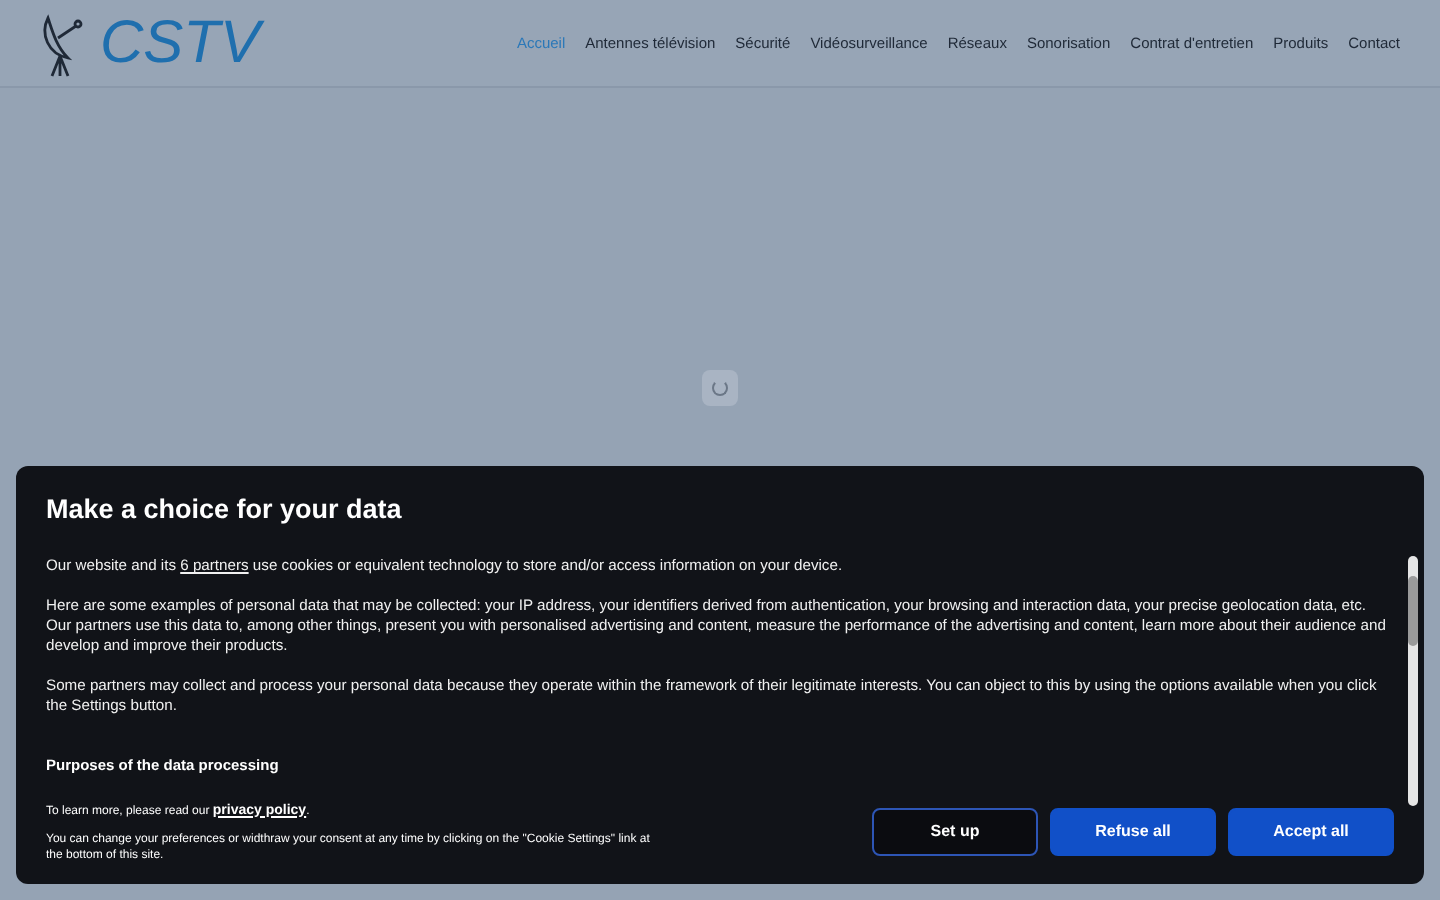  Describe the element at coordinates (955, 832) in the screenshot. I see `consent-button: Set up` at that location.